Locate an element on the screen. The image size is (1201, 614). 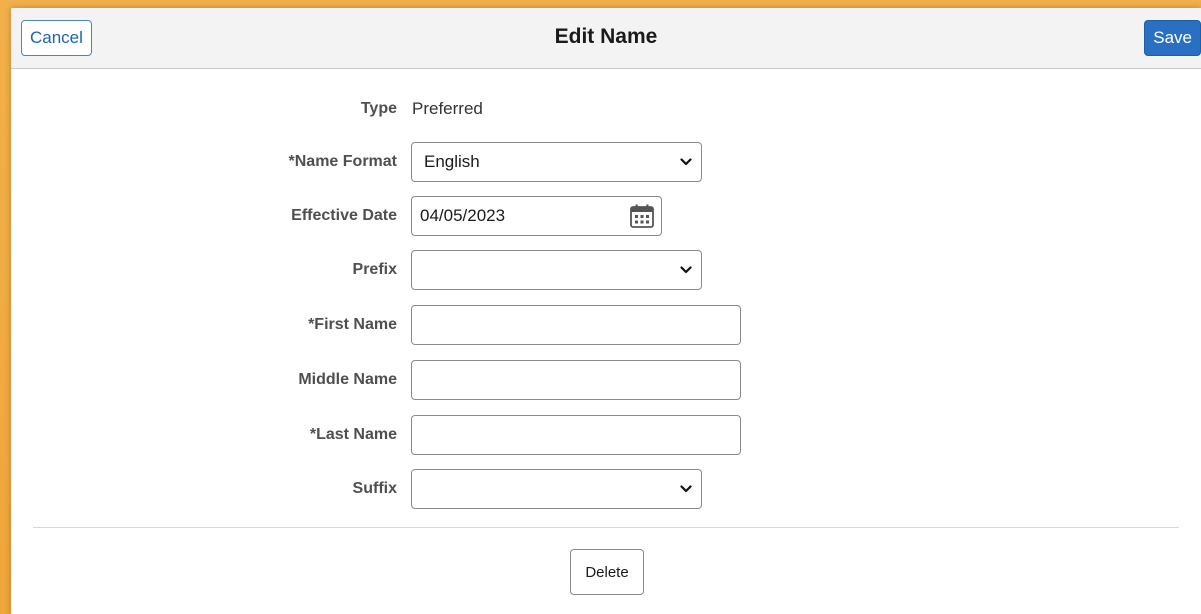
last-name-row: *Last Name is located at coordinates (606, 435).